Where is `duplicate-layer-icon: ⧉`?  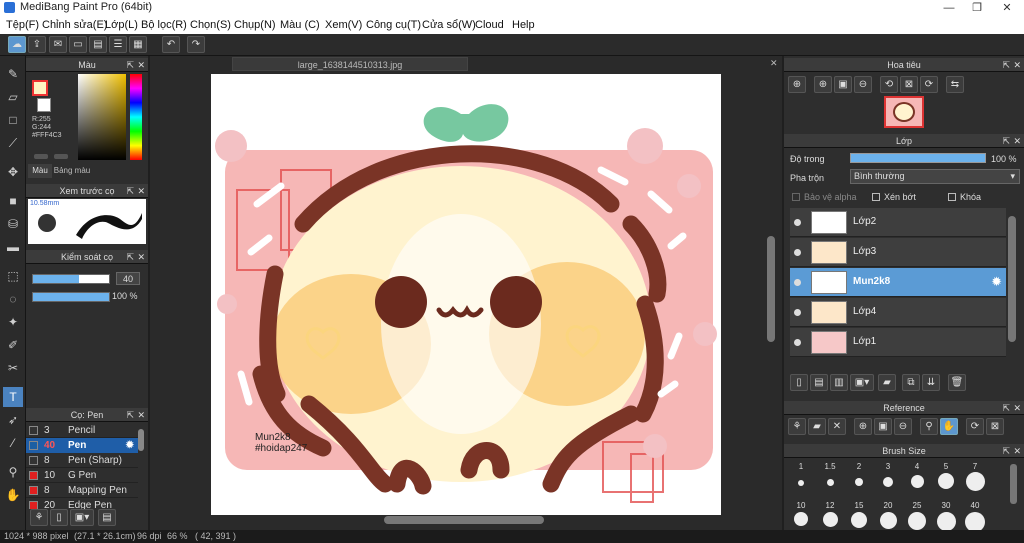 duplicate-layer-icon: ⧉ is located at coordinates (911, 382).